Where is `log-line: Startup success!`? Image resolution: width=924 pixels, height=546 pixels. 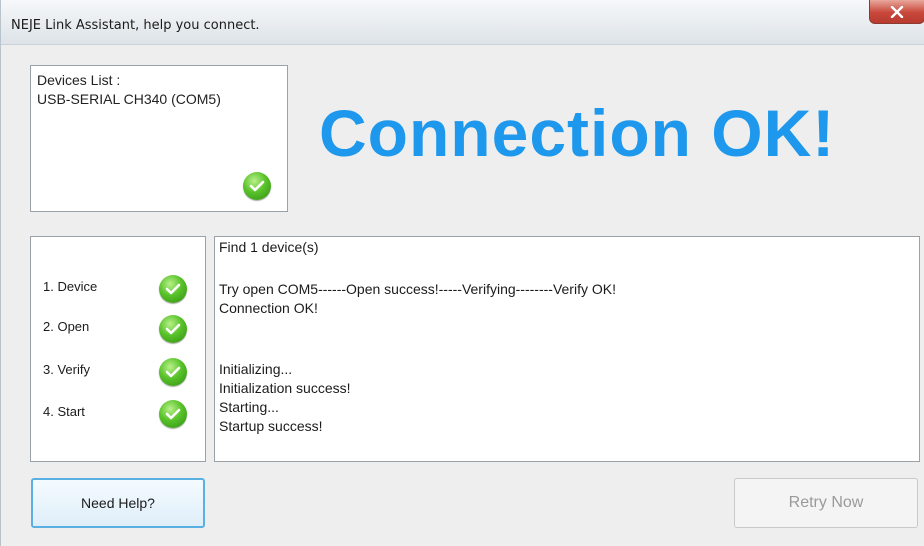 log-line: Startup success! is located at coordinates (271, 426).